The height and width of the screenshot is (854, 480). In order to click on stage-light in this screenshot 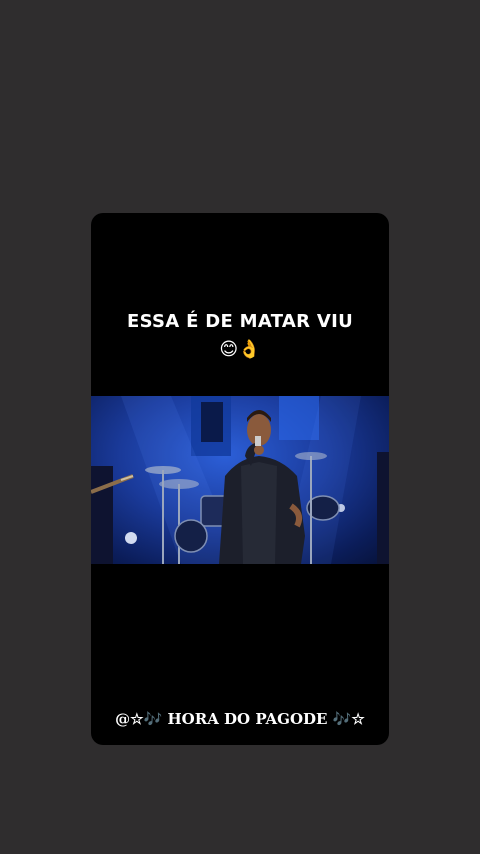, I will do `click(131, 538)`.